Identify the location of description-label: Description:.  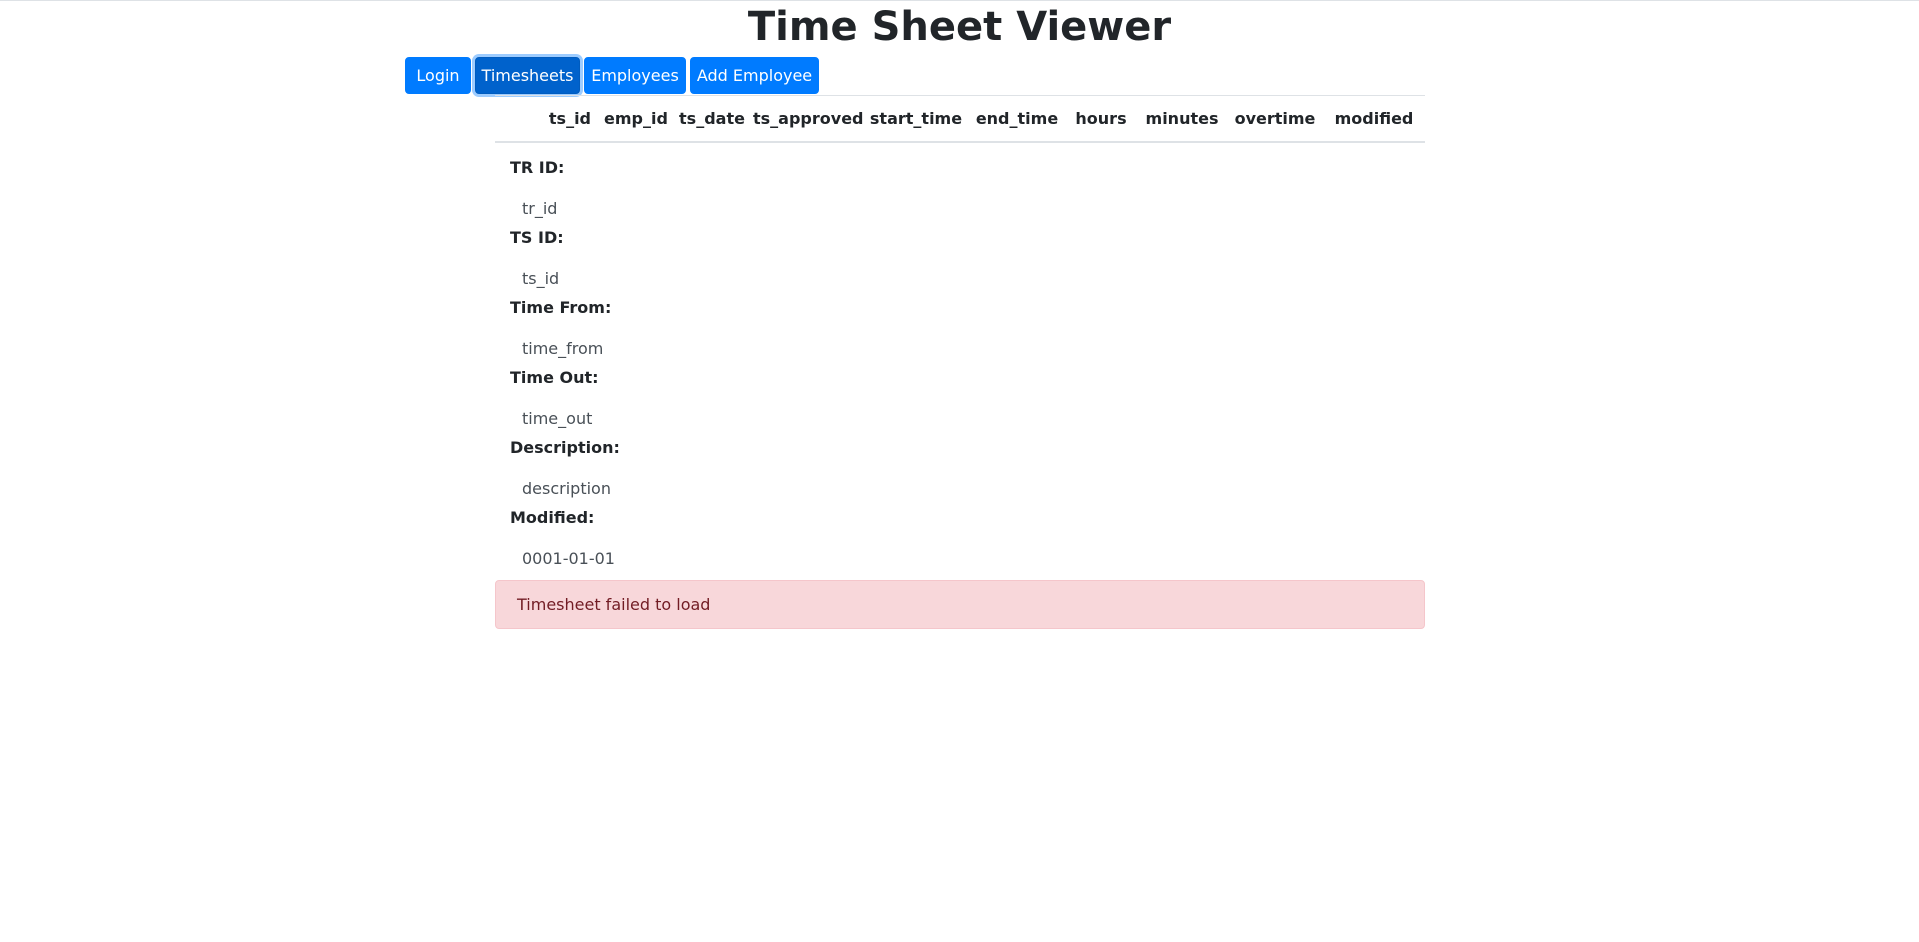
(565, 447).